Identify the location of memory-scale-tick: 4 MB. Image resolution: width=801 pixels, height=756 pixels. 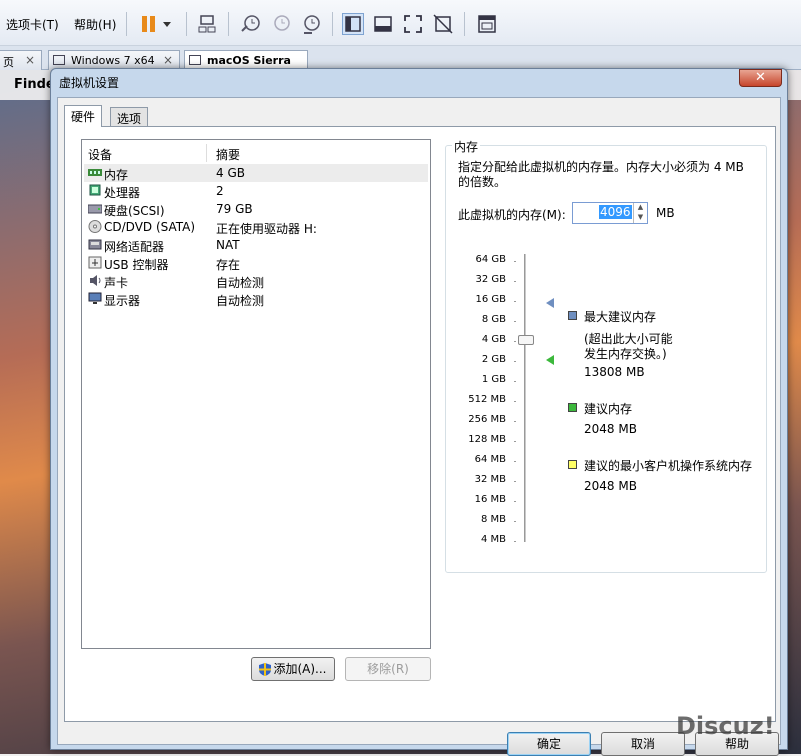
(493, 539).